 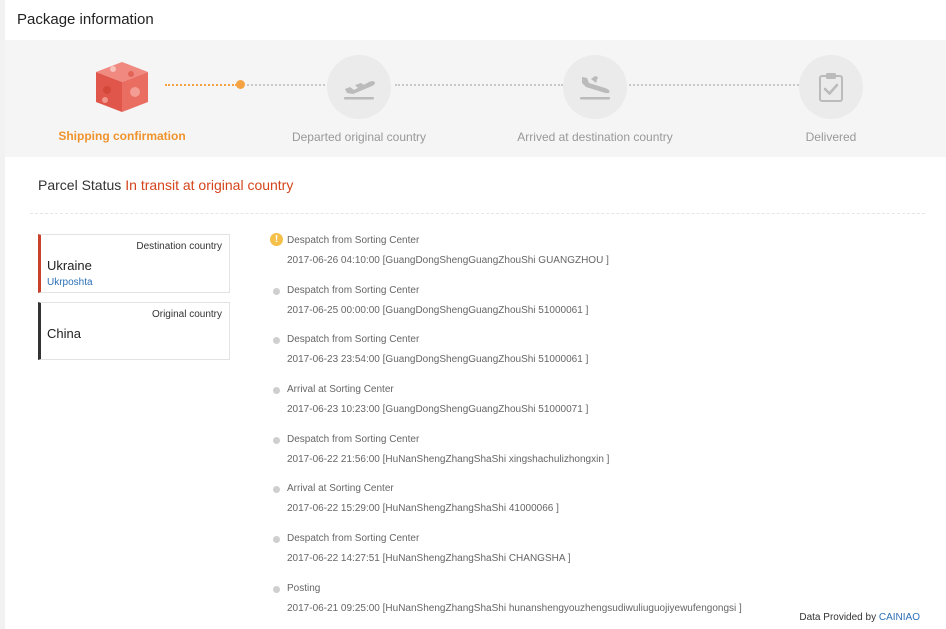 What do you see at coordinates (85, 19) in the screenshot?
I see `page-title: Package information` at bounding box center [85, 19].